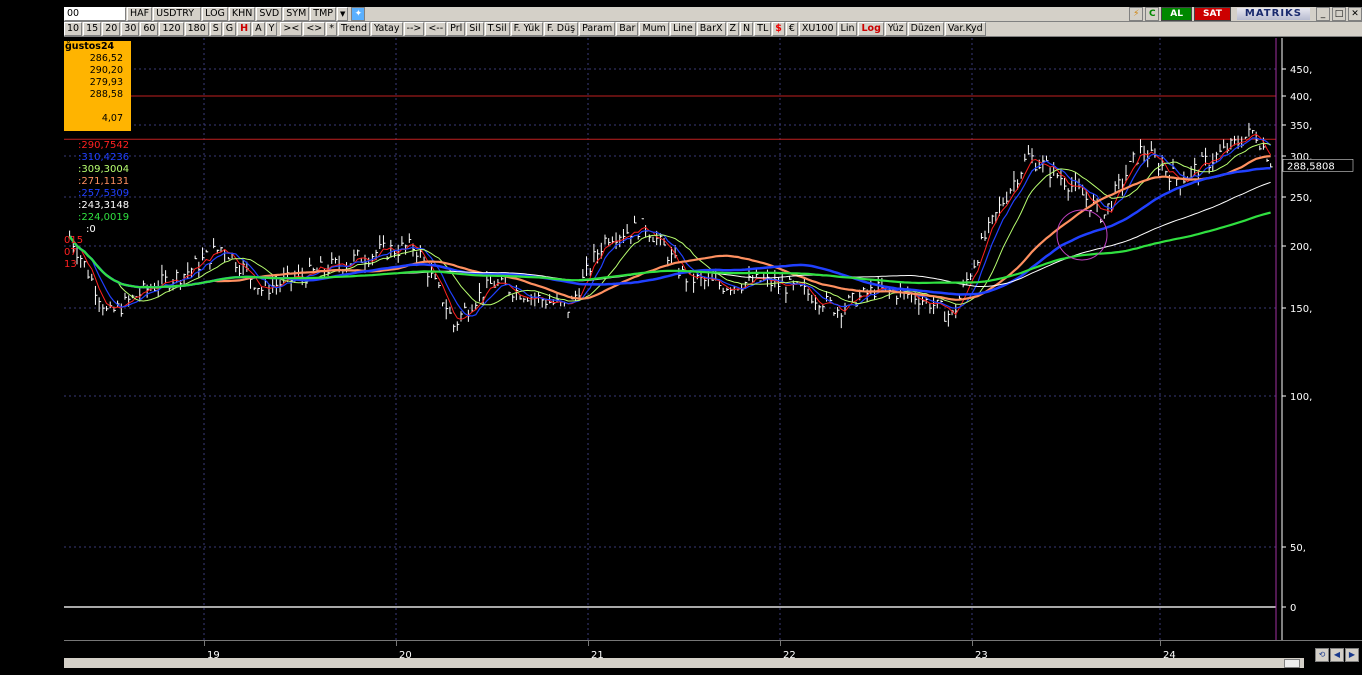 This screenshot has width=1362, height=675. What do you see at coordinates (354, 29) in the screenshot?
I see `tool-button: Trend` at bounding box center [354, 29].